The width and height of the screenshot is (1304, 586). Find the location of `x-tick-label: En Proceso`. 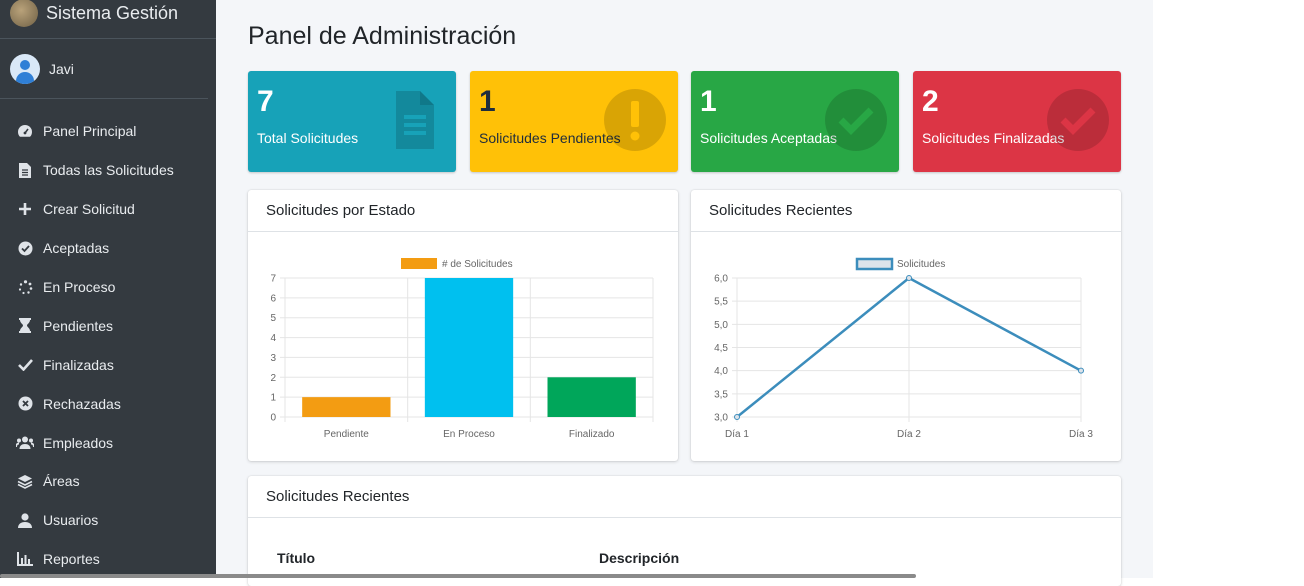

x-tick-label: En Proceso is located at coordinates (469, 434).